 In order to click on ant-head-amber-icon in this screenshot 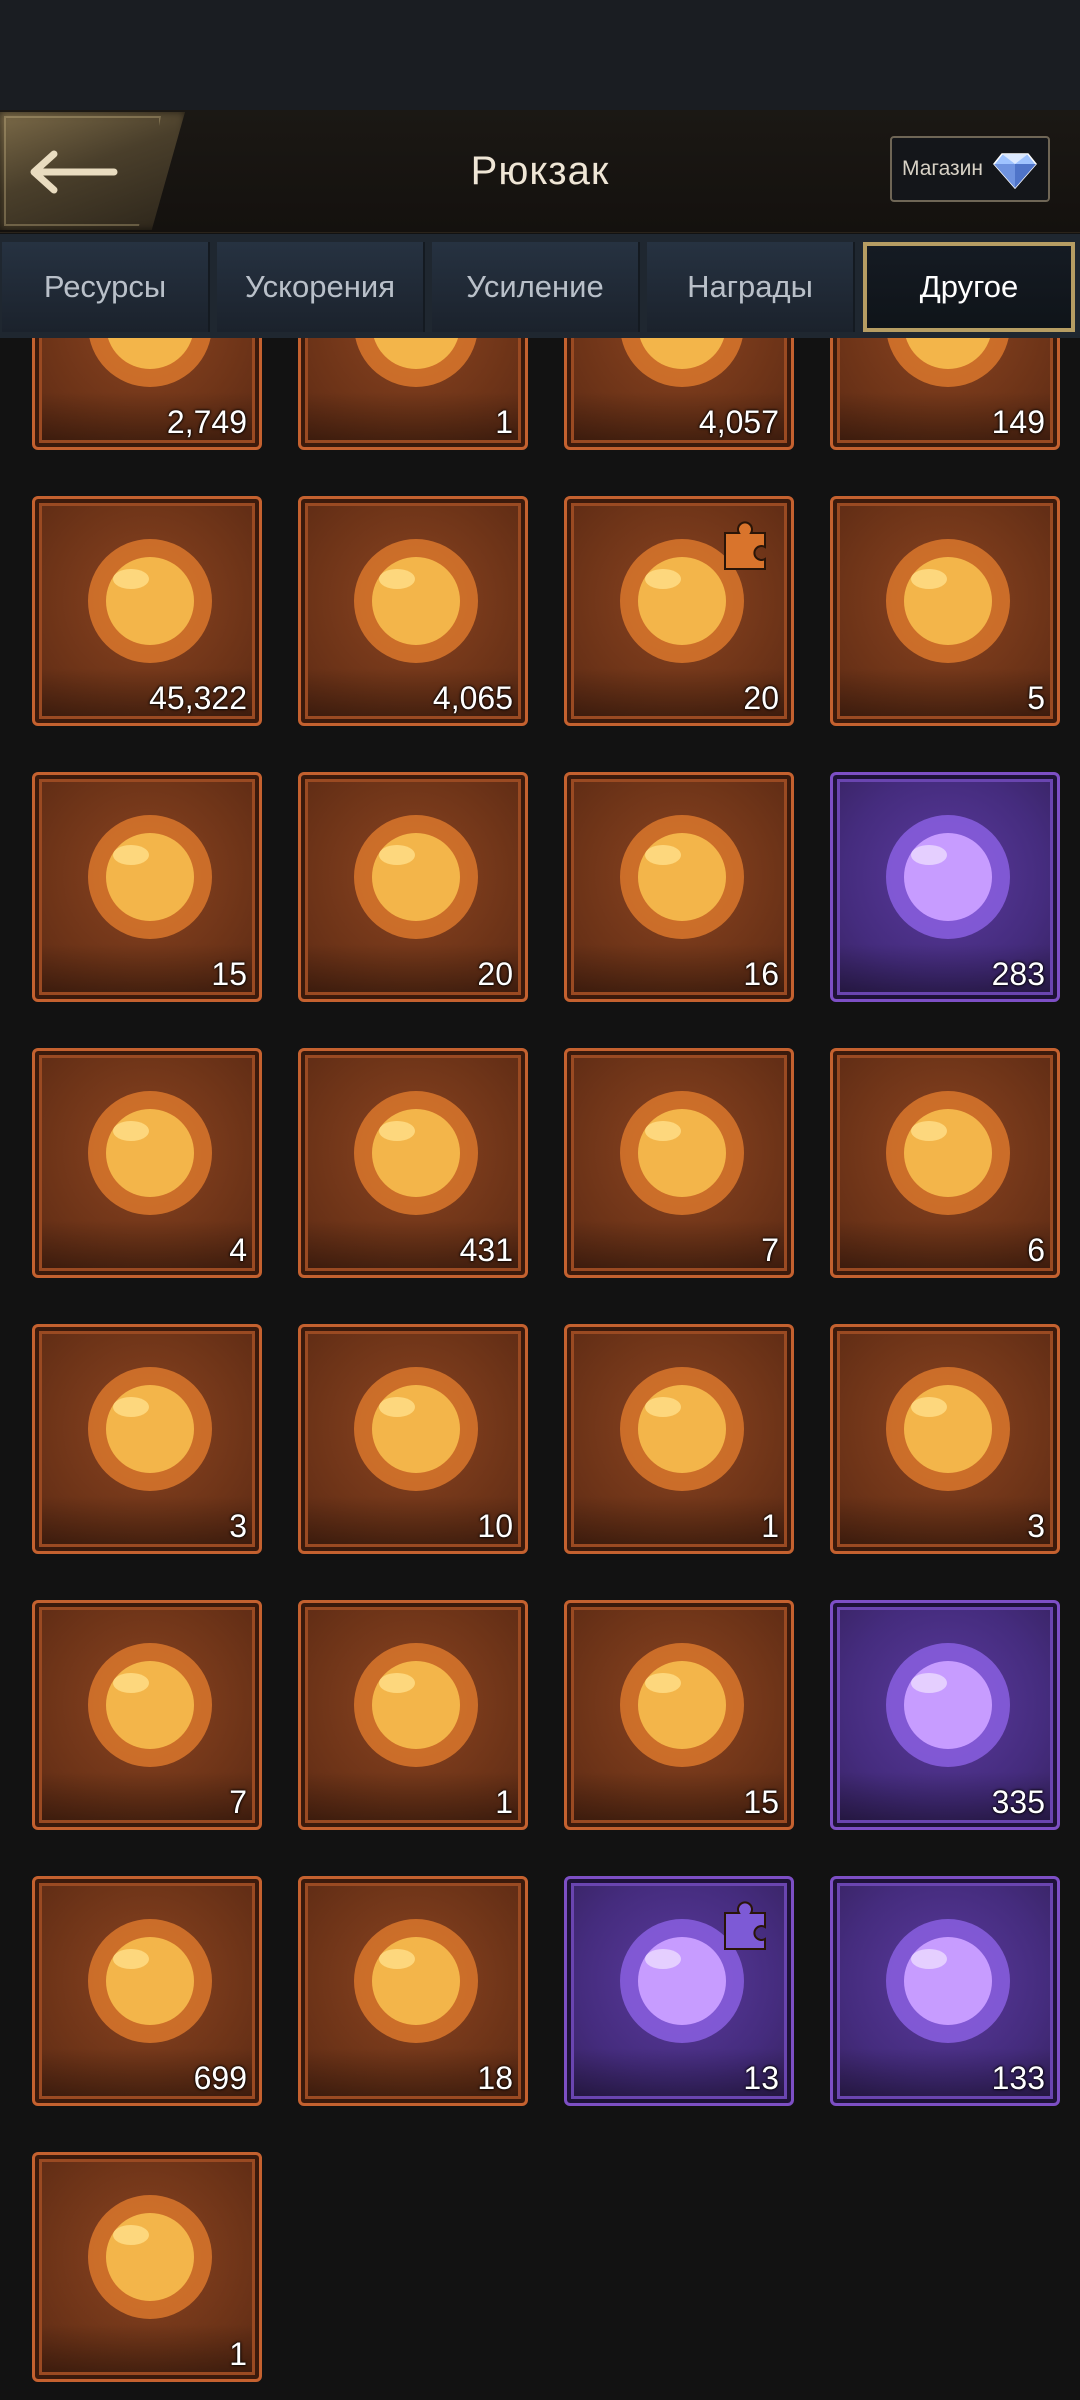, I will do `click(682, 1153)`.